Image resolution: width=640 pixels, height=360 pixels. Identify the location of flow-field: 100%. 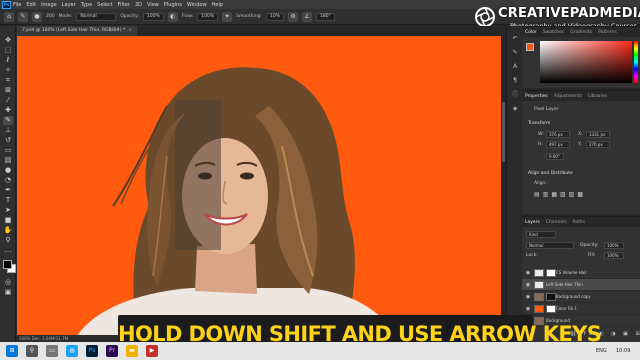
(208, 16).